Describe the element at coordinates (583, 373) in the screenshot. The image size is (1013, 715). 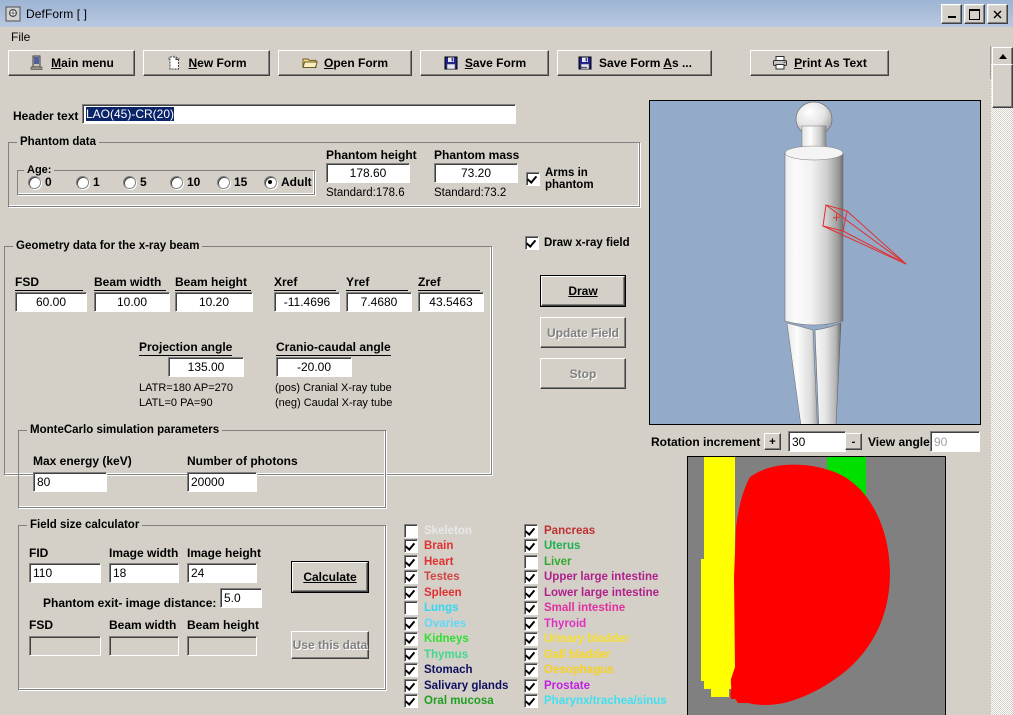
I see `stop-button: Stop` at that location.